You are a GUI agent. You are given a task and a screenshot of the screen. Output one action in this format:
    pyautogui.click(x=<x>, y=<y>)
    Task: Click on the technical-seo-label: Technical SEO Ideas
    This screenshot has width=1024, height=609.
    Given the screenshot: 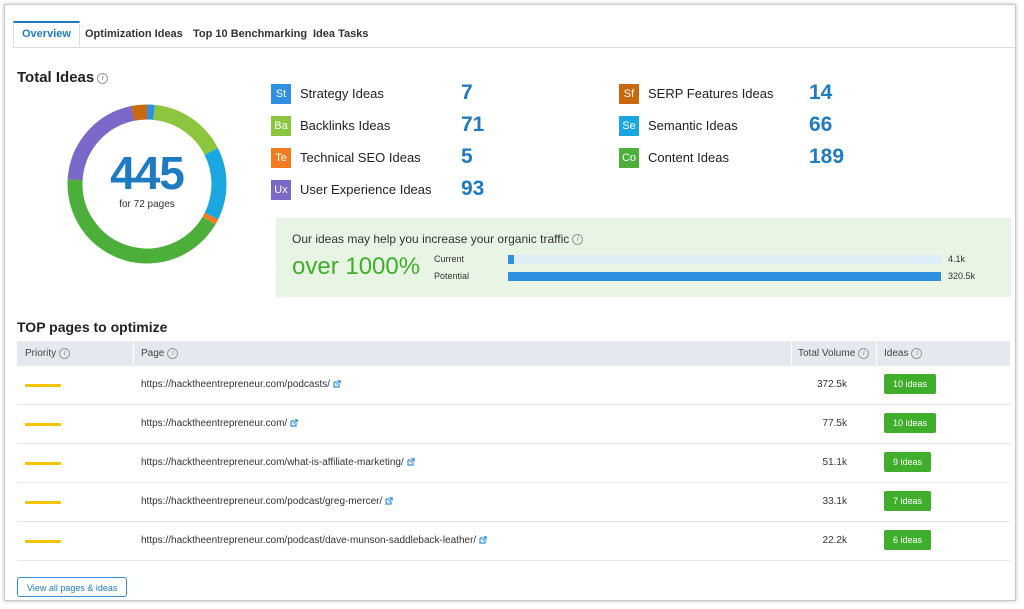 What is the action you would take?
    pyautogui.click(x=360, y=157)
    